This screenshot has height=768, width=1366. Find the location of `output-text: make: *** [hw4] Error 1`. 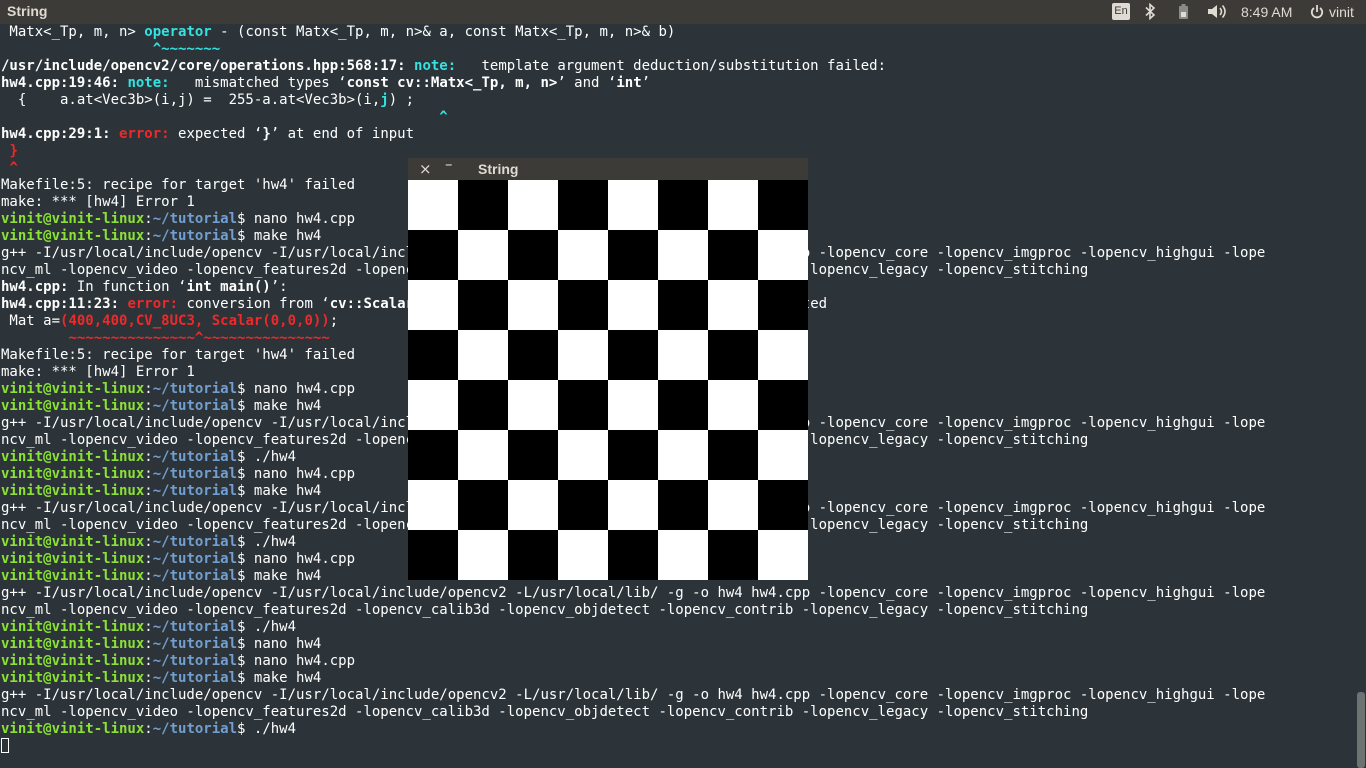

output-text: make: *** [hw4] Error 1 is located at coordinates (98, 372).